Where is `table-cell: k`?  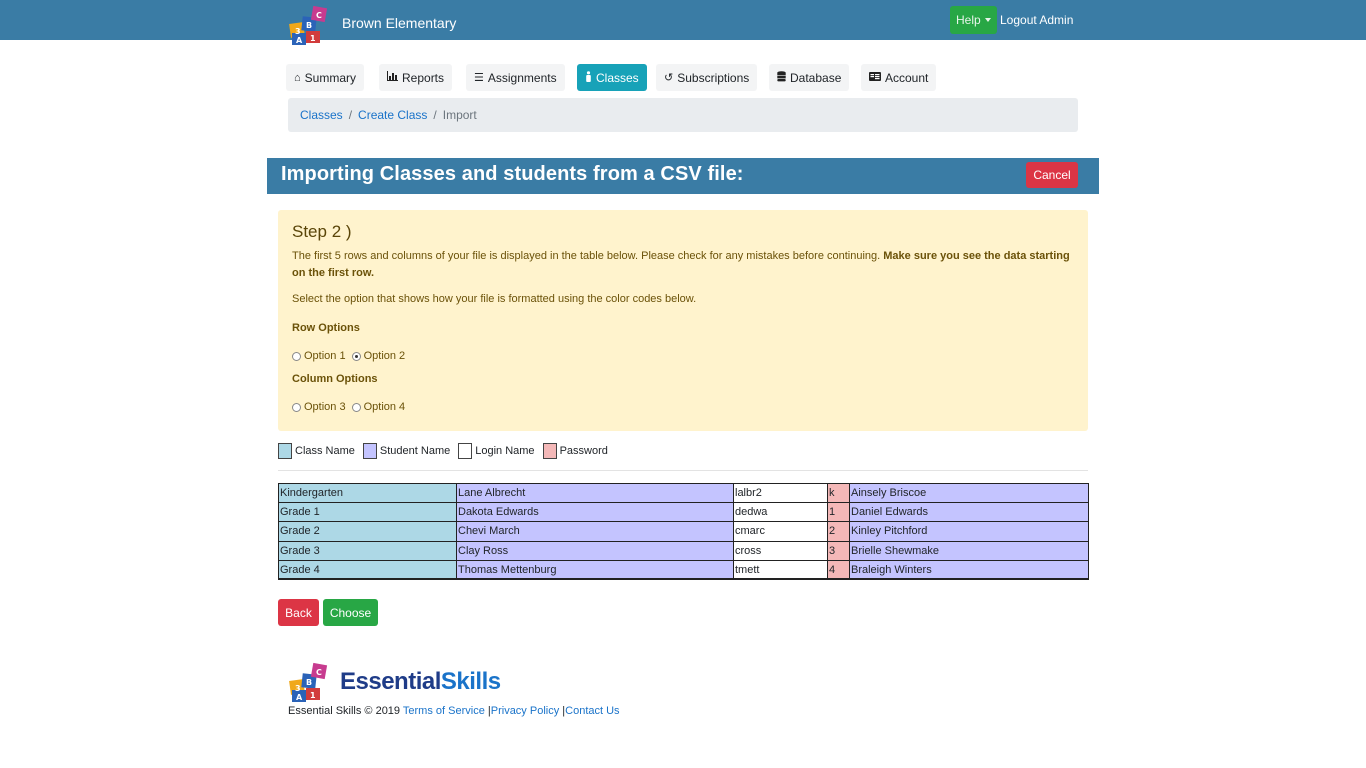 table-cell: k is located at coordinates (838, 493).